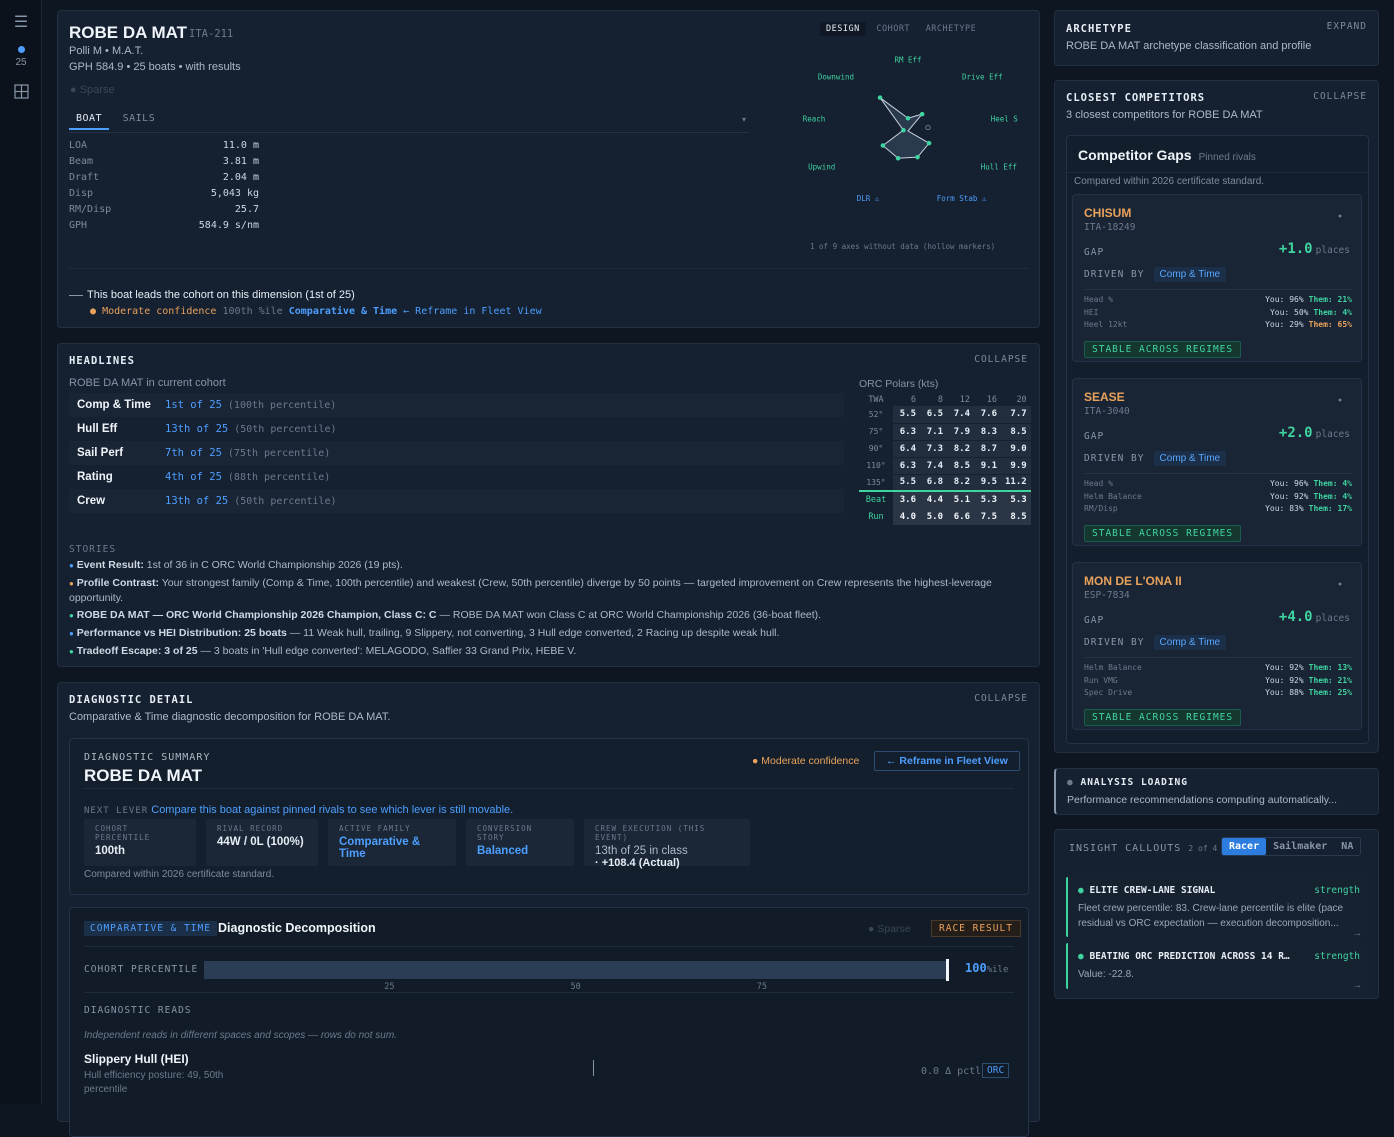 The height and width of the screenshot is (1137, 1394). Describe the element at coordinates (95, 477) in the screenshot. I see `headline-label: Rating` at that location.